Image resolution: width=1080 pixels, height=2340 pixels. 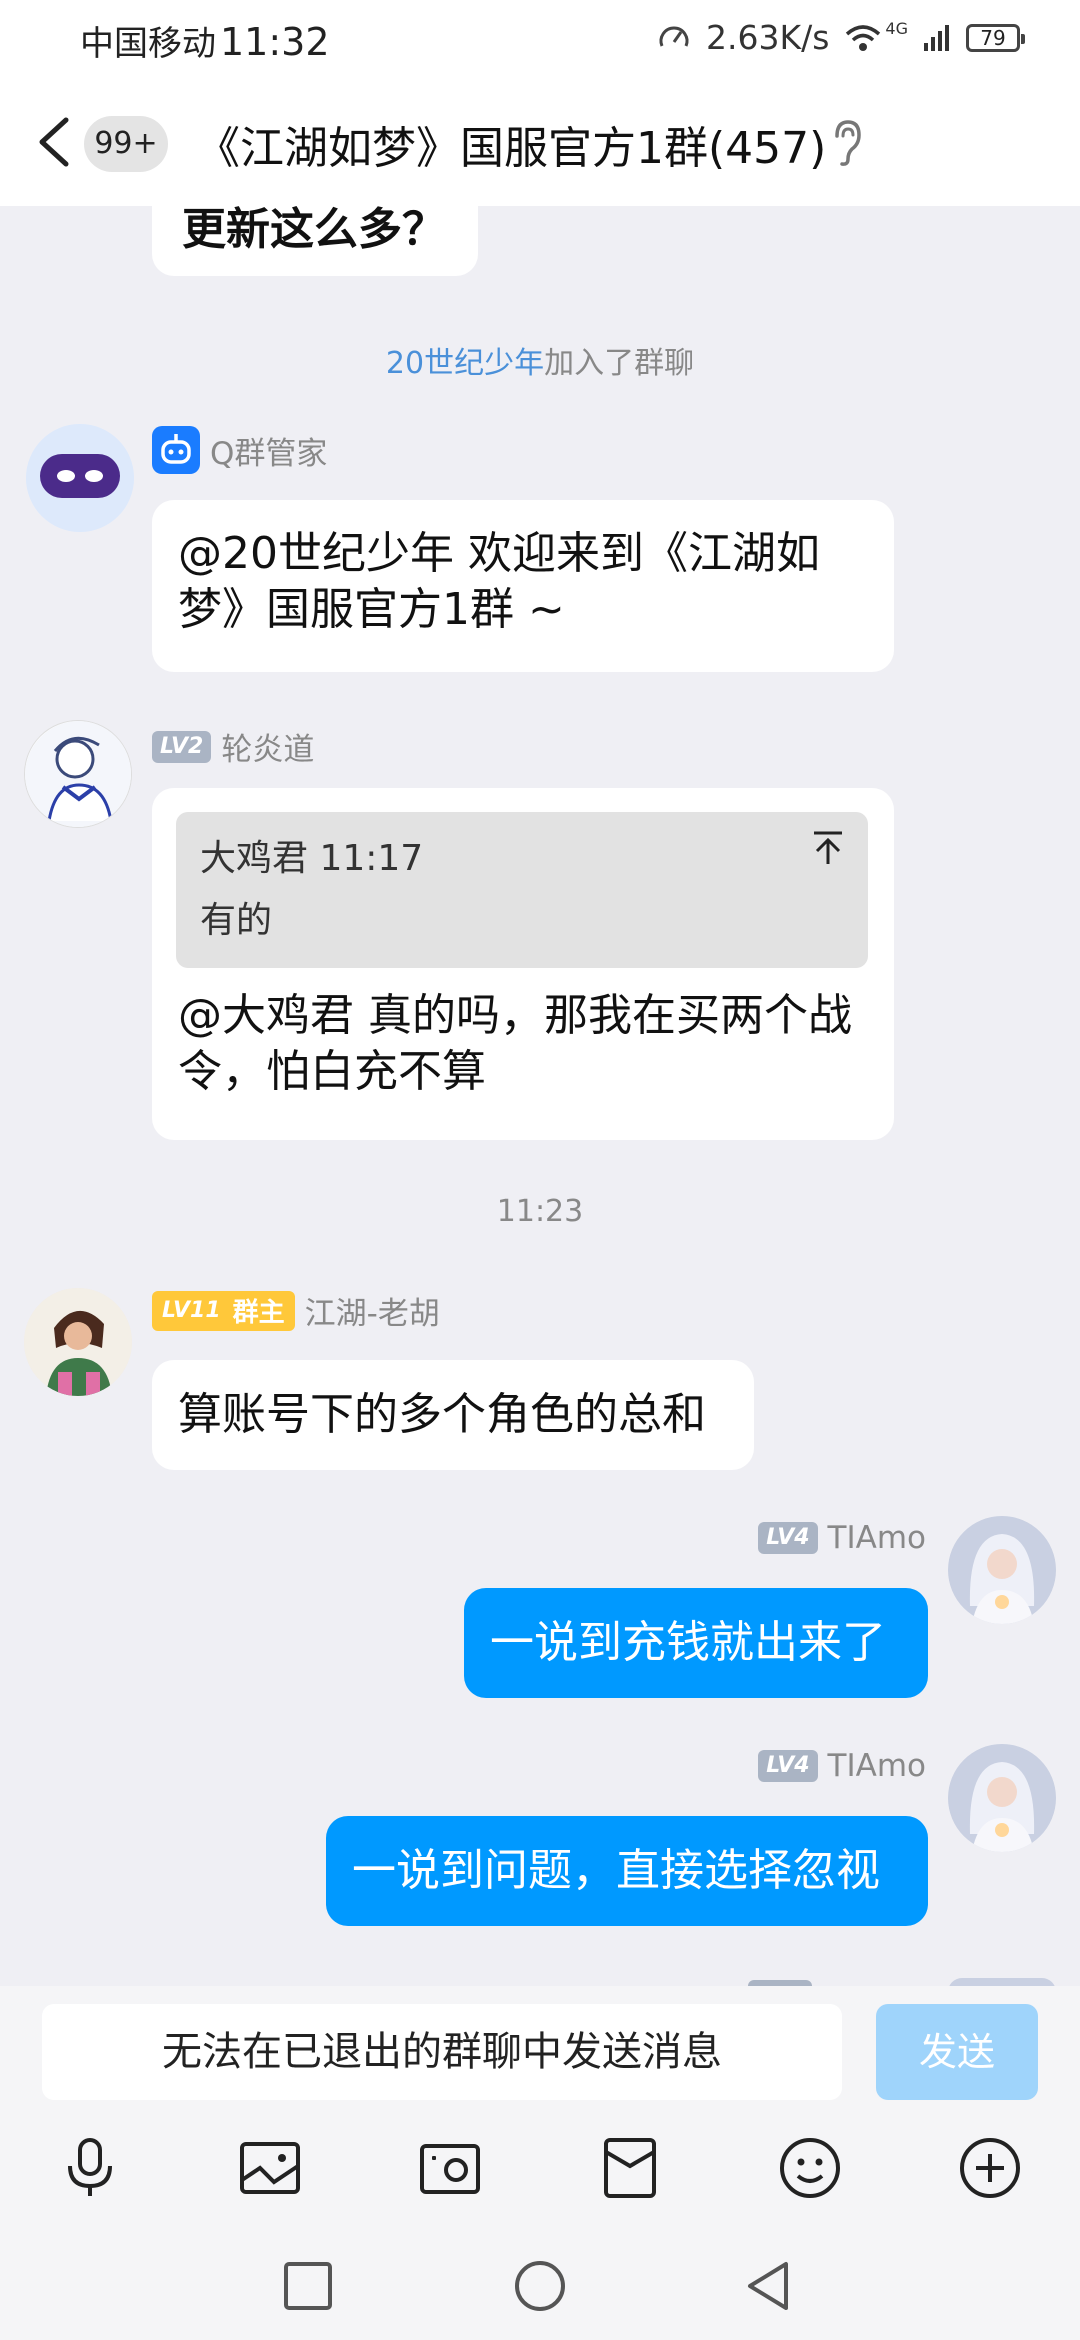 What do you see at coordinates (126, 144) in the screenshot?
I see `unread-count-badge: 99+` at bounding box center [126, 144].